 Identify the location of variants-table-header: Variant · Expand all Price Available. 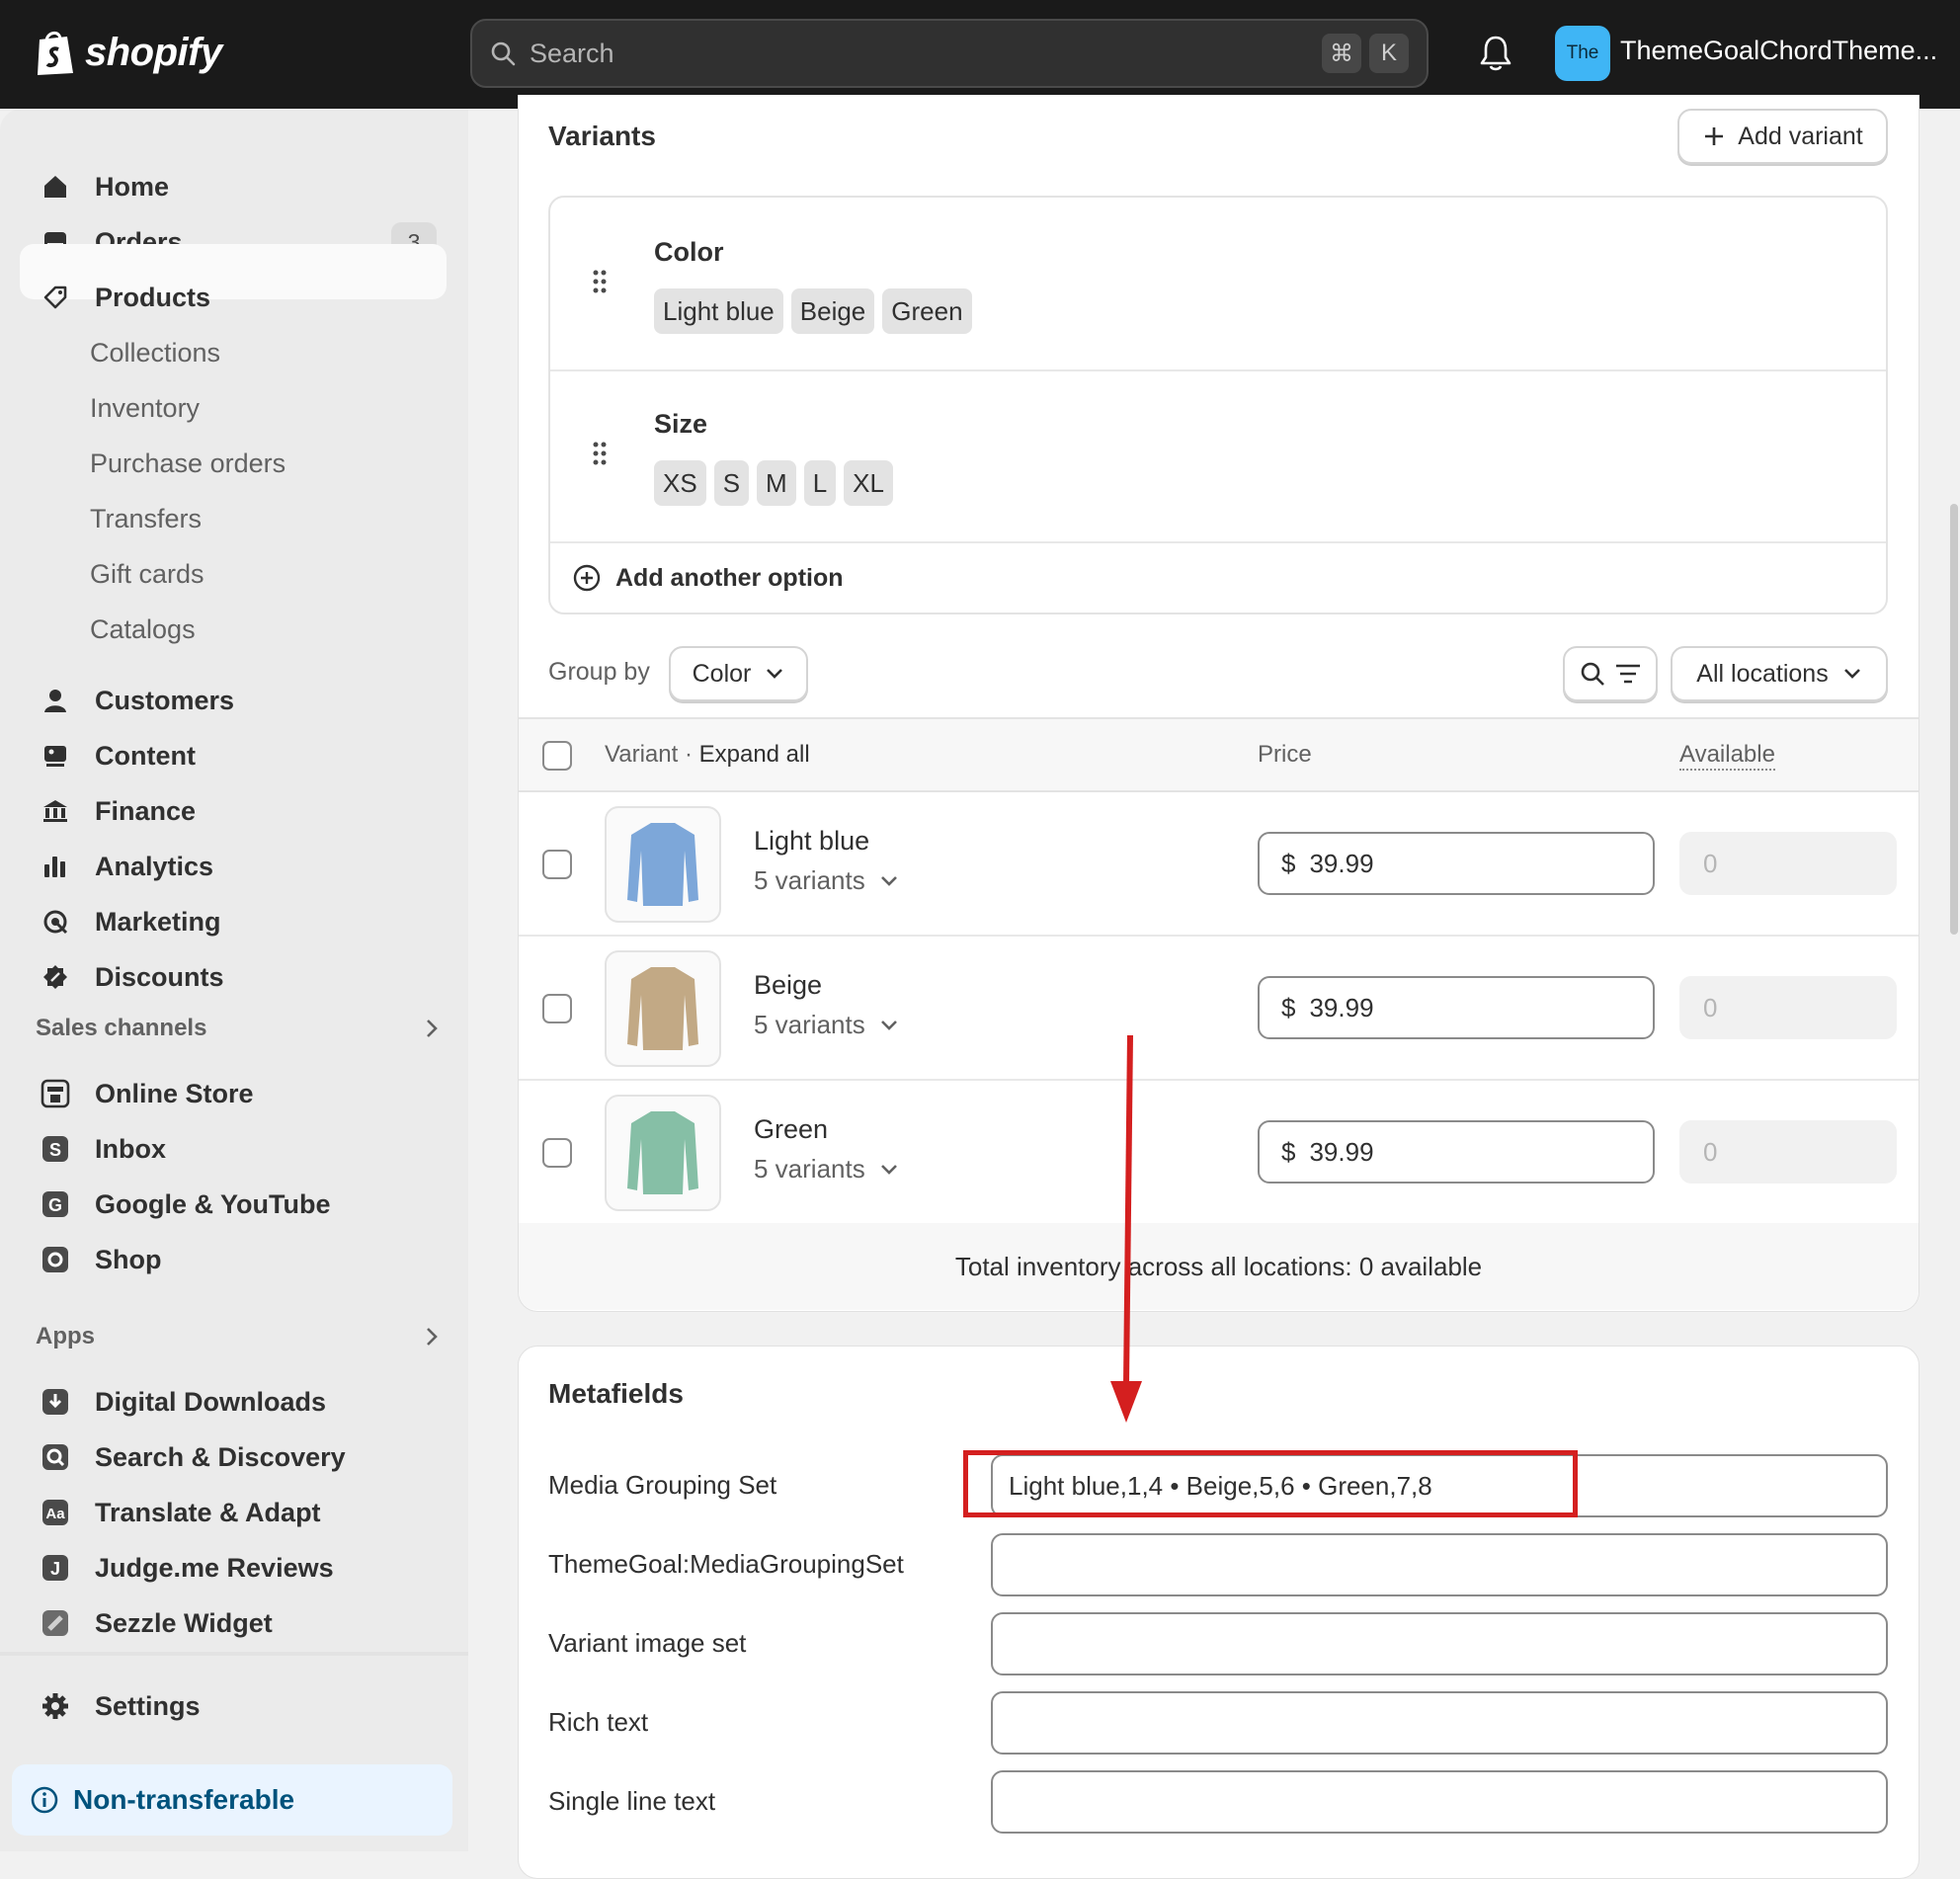
(1219, 754).